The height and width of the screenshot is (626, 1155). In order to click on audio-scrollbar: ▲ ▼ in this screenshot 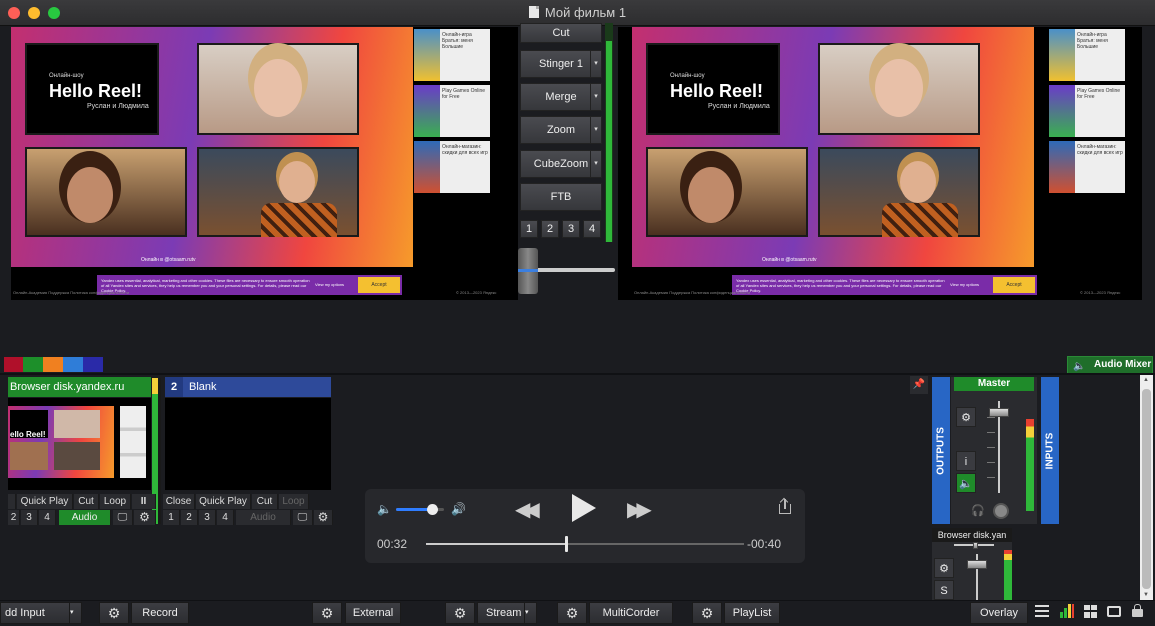, I will do `click(1146, 487)`.